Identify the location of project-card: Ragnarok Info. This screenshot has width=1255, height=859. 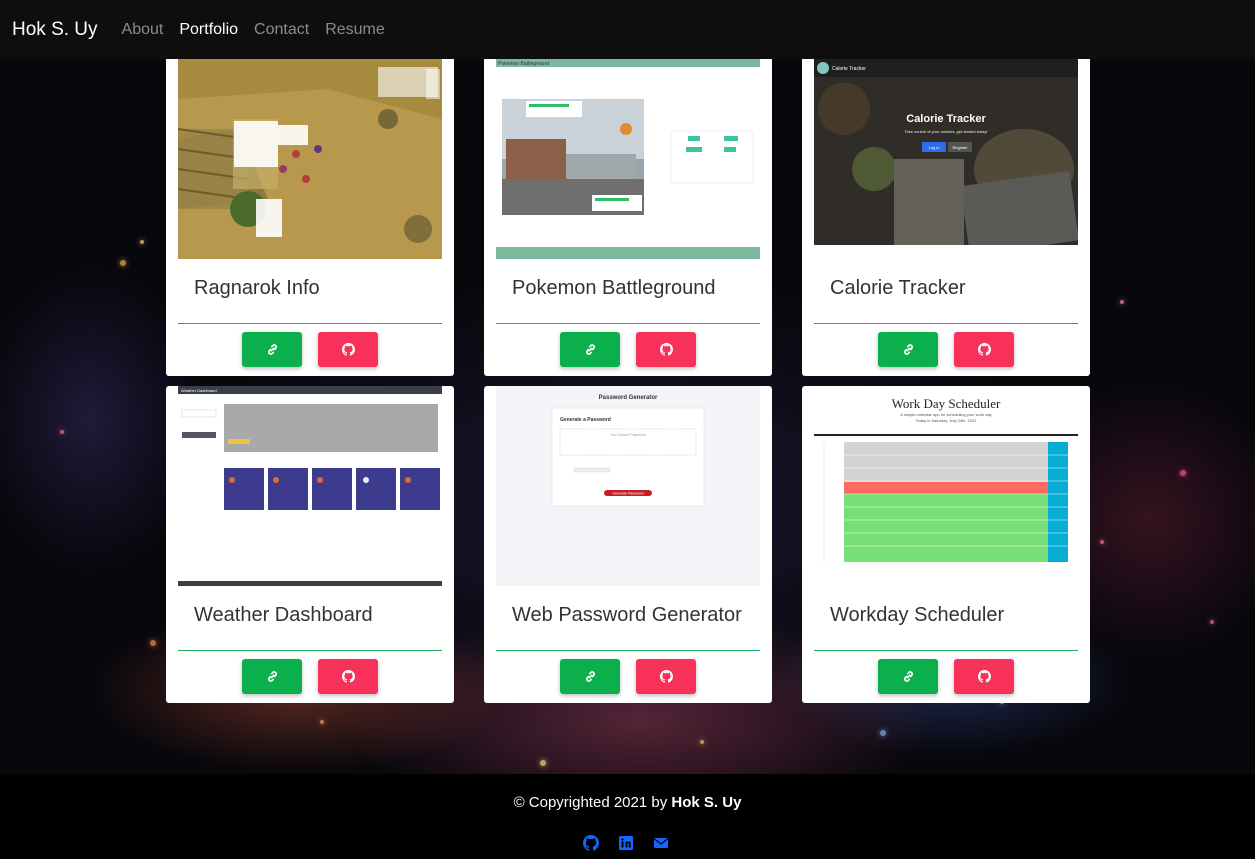
(310, 217).